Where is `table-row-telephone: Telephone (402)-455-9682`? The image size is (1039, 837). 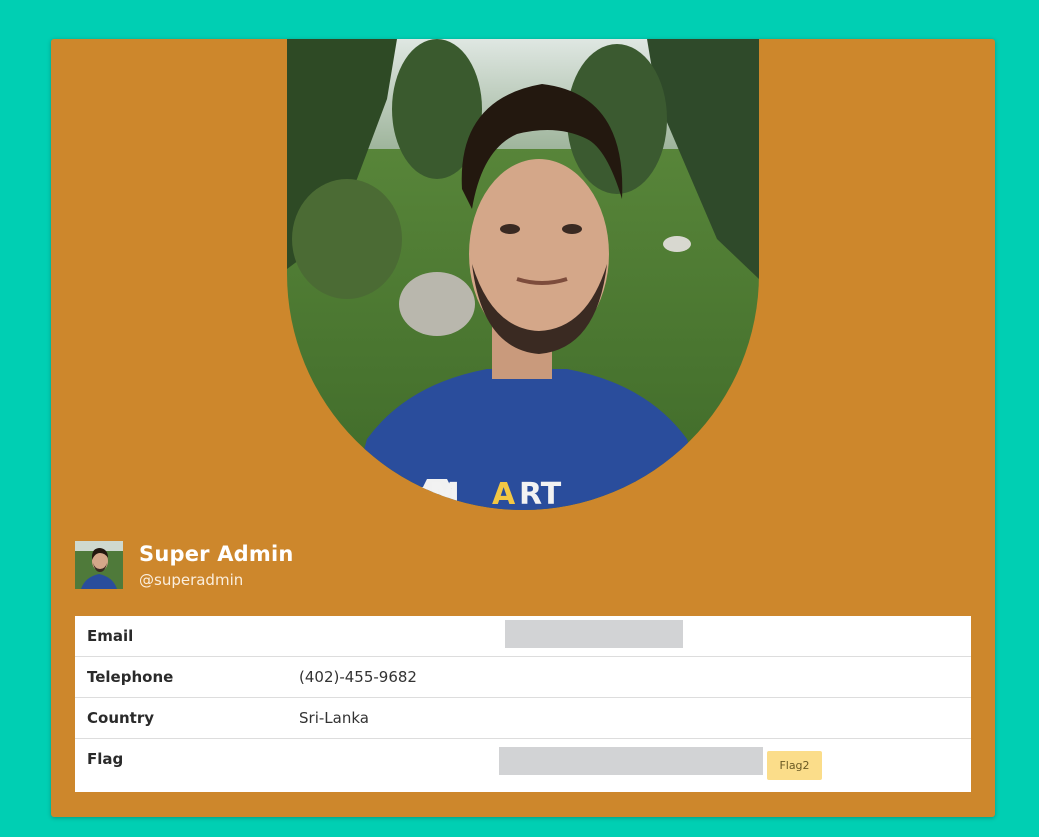 table-row-telephone: Telephone (402)-455-9682 is located at coordinates (523, 677).